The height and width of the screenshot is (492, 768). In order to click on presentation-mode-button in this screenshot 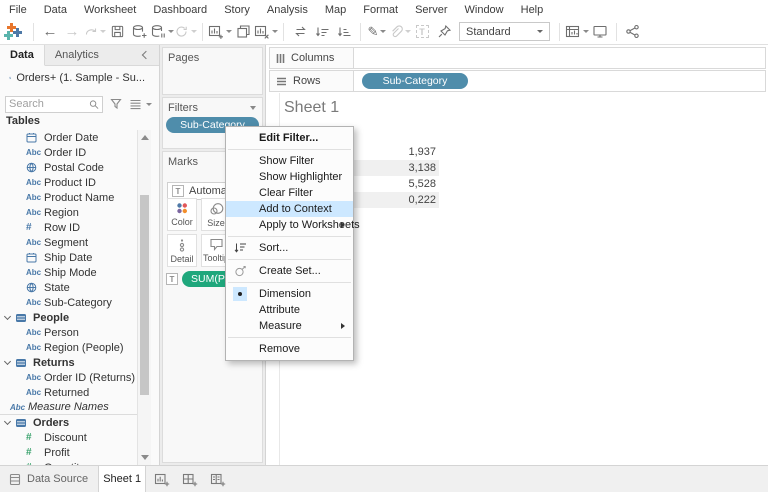, I will do `click(600, 32)`.